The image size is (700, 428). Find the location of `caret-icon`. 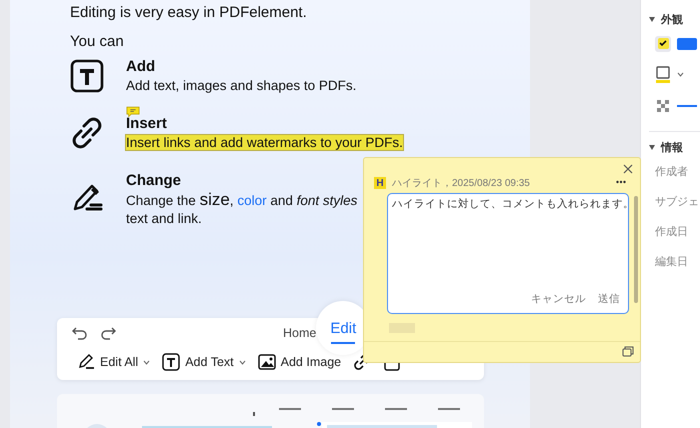

caret-icon is located at coordinates (680, 74).